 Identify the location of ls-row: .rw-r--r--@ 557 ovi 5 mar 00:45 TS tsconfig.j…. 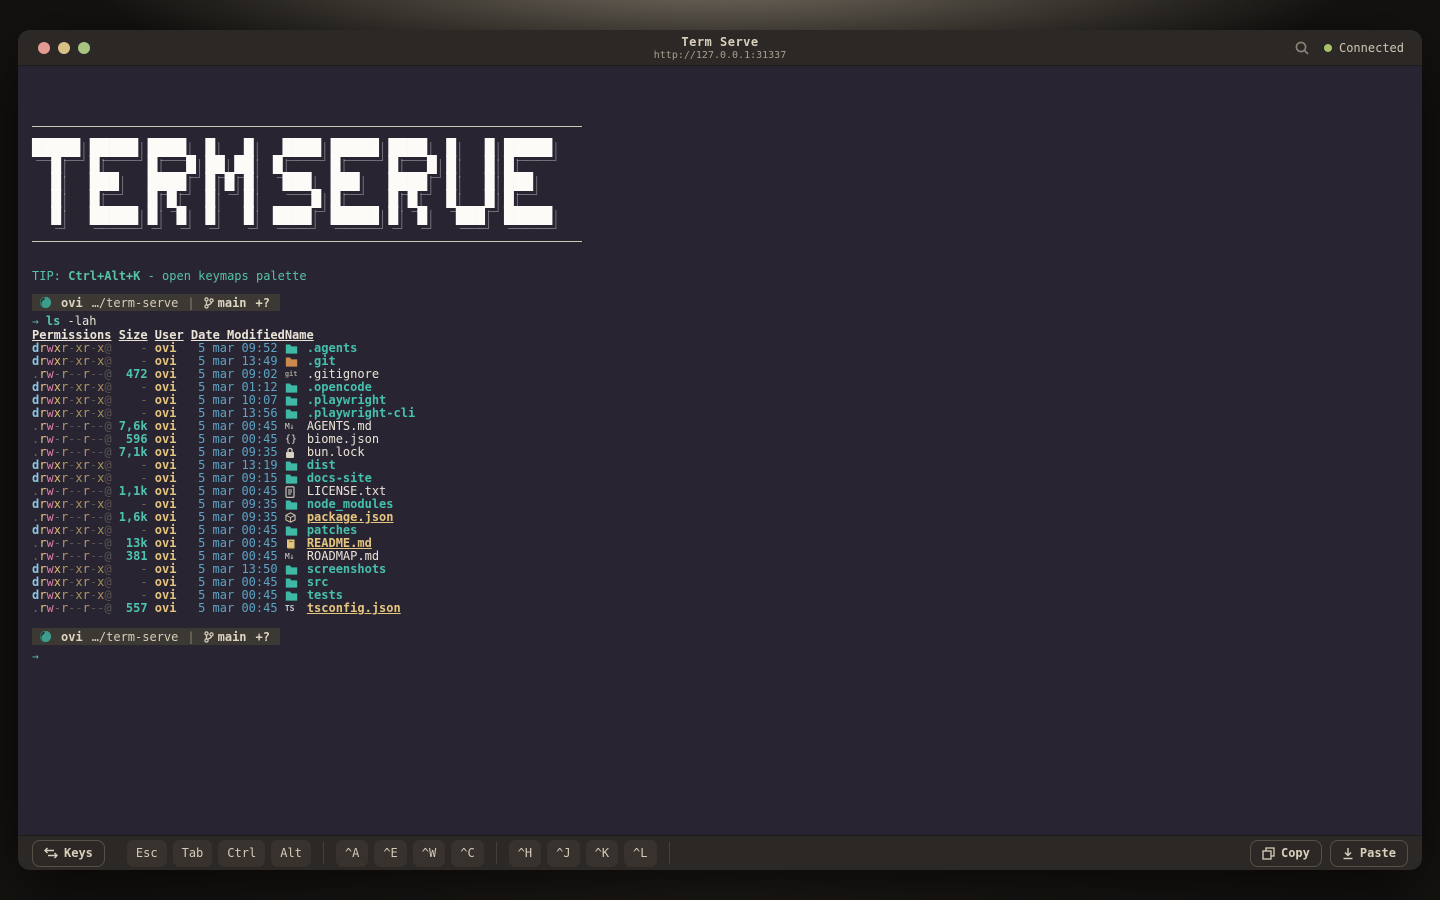
(721, 608).